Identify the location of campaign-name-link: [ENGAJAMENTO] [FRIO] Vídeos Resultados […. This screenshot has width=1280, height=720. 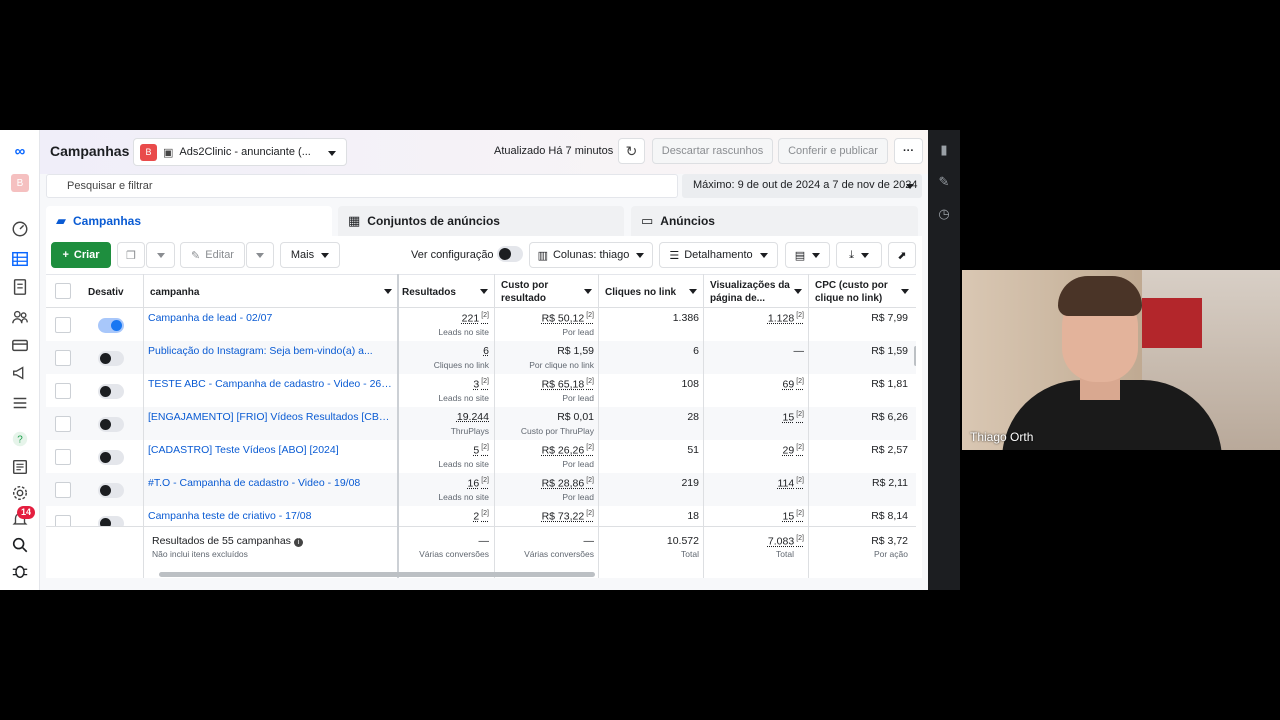
(270, 417).